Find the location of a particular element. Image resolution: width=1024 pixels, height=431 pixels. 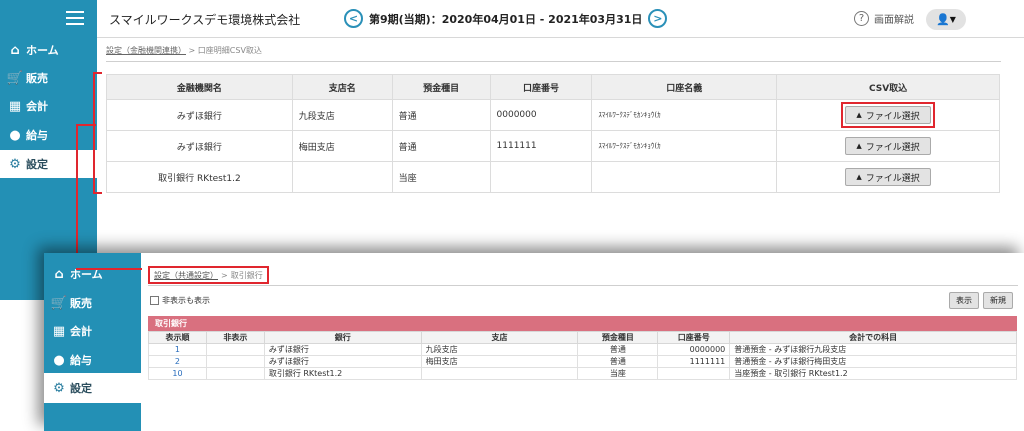

show-hidden-checkbox is located at coordinates (154, 300).